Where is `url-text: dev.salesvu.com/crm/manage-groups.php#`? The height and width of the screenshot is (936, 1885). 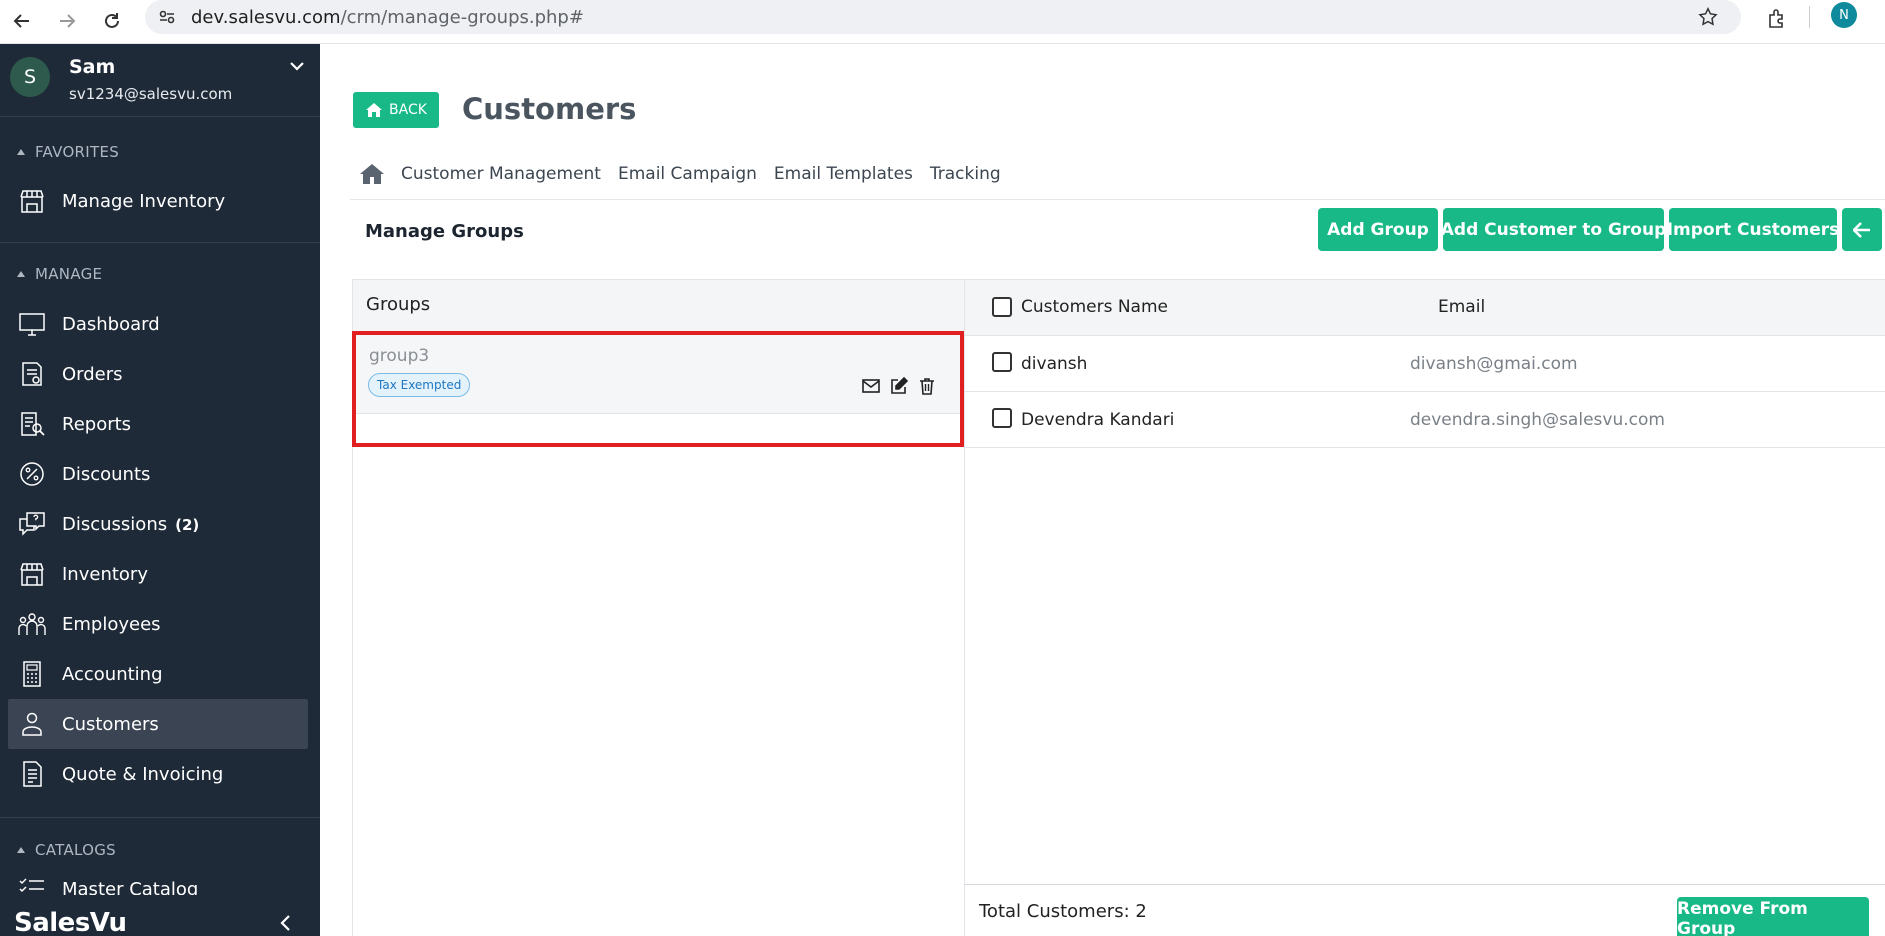 url-text: dev.salesvu.com/crm/manage-groups.php# is located at coordinates (387, 17).